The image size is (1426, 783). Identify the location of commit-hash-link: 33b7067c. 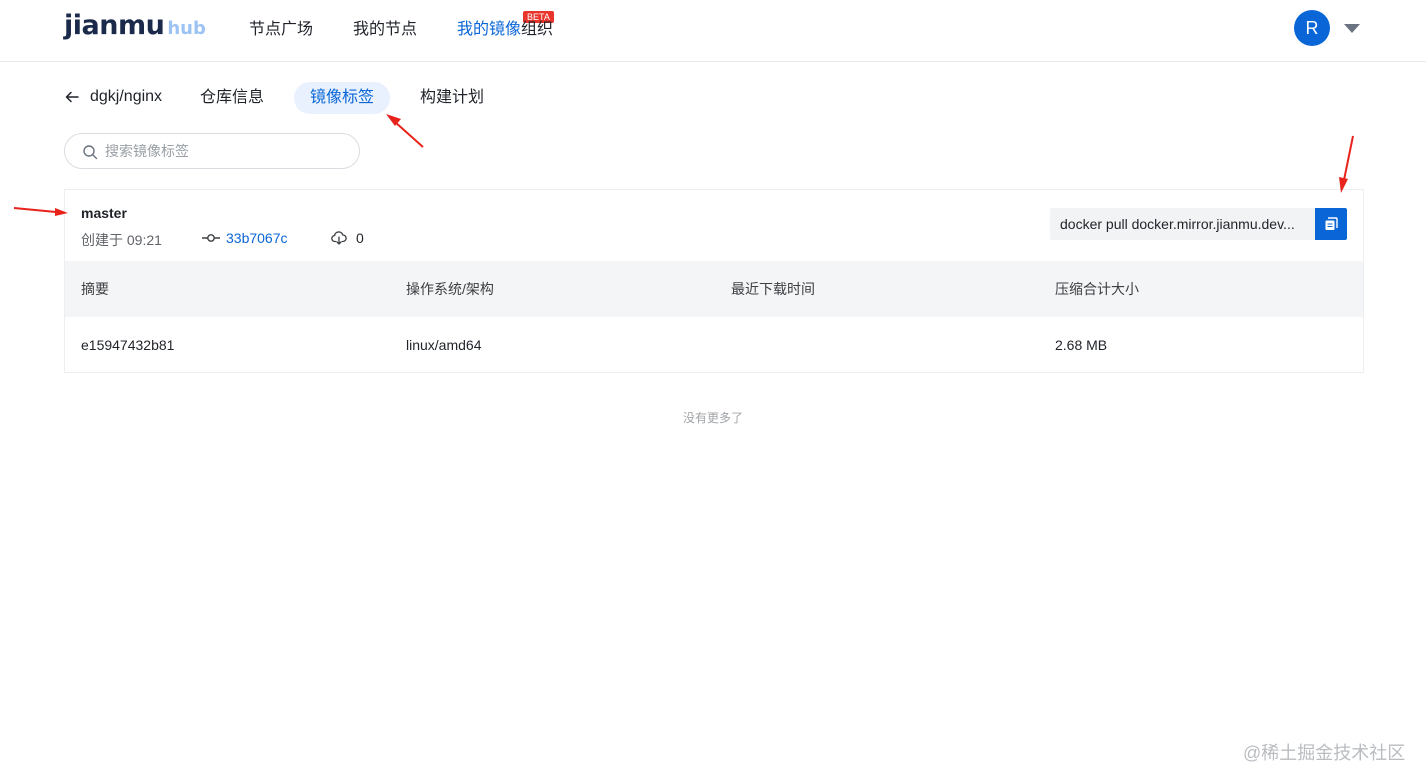
(257, 238).